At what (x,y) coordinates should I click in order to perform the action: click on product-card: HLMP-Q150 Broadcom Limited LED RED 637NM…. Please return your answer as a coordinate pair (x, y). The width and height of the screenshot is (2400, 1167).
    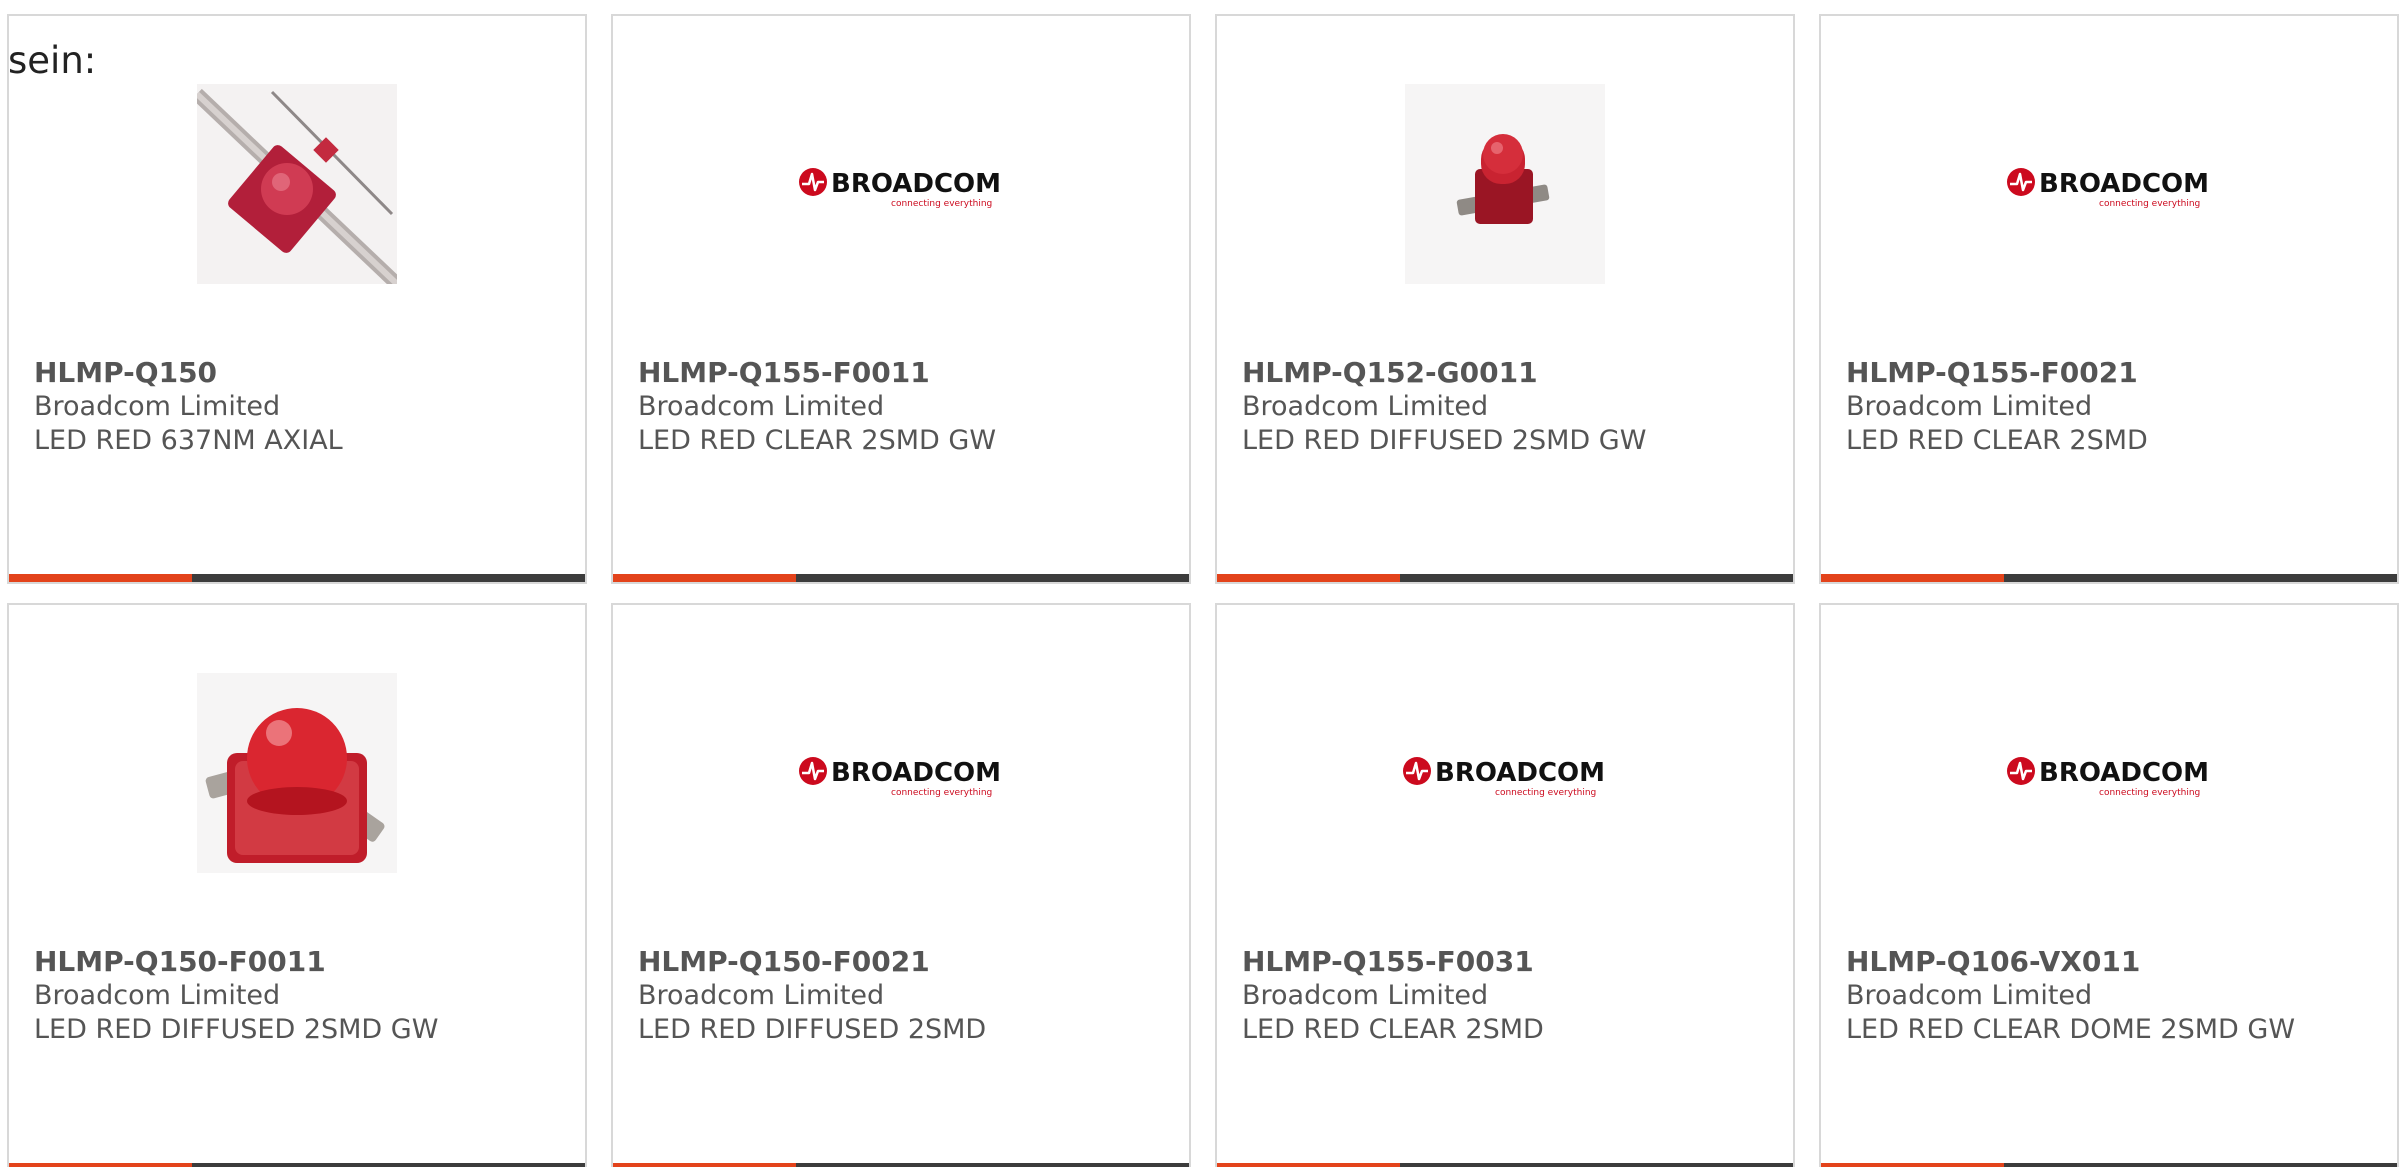
    Looking at the image, I should click on (297, 299).